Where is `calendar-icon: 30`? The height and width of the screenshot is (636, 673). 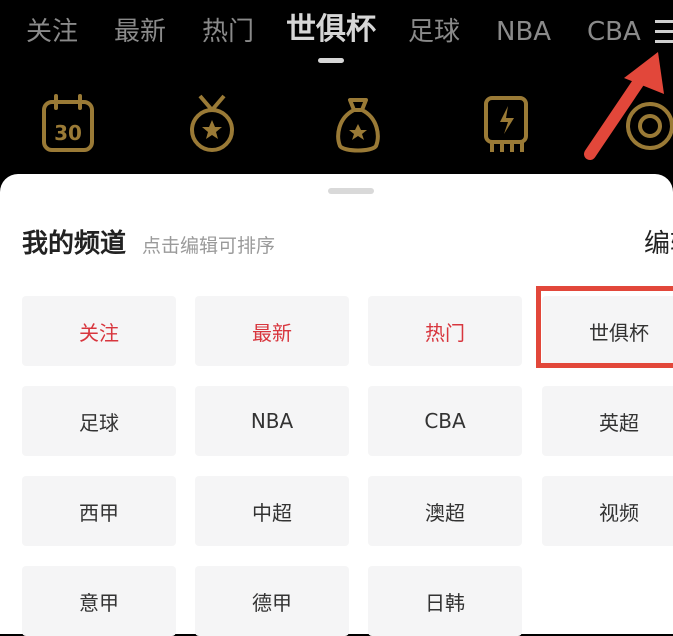
calendar-icon: 30 is located at coordinates (68, 124).